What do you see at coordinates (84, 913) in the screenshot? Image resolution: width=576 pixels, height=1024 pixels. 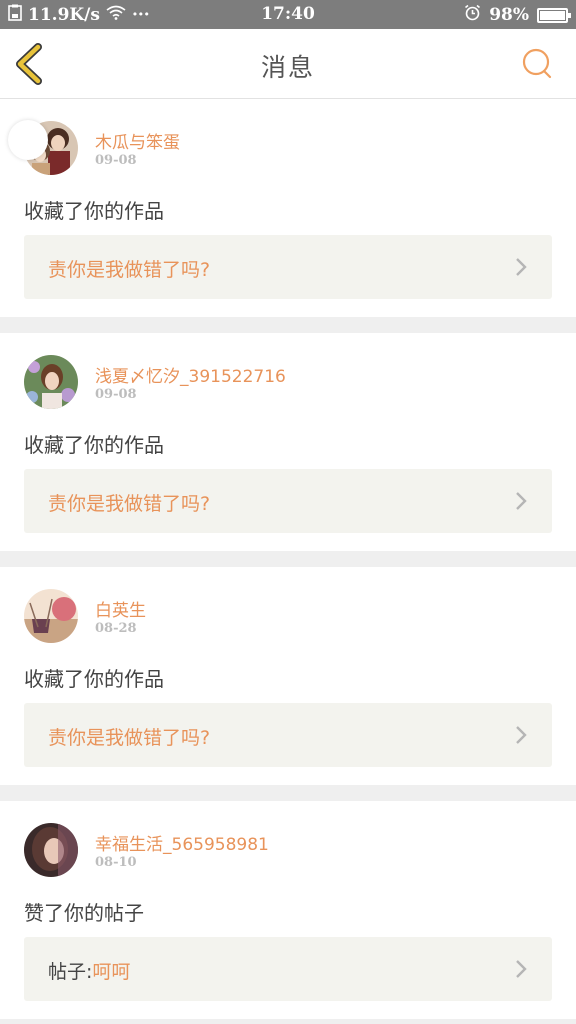 I see `message-action-text: 赞了你的帖子` at bounding box center [84, 913].